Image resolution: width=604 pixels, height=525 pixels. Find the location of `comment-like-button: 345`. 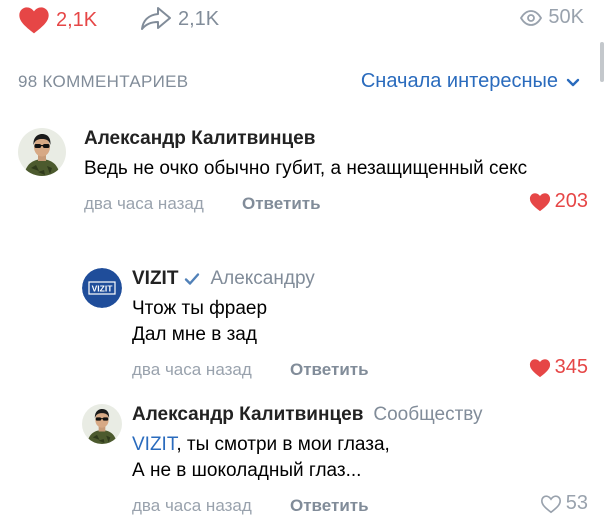

comment-like-button: 345 is located at coordinates (558, 367).